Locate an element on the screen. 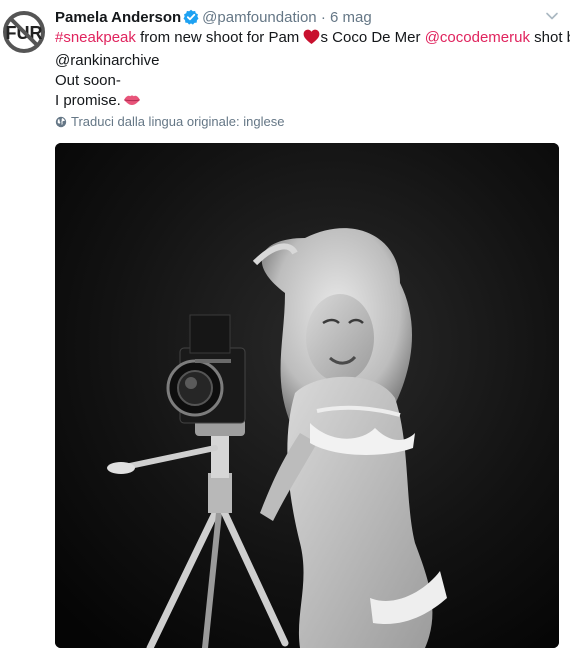  chevron-down-icon is located at coordinates (552, 16).